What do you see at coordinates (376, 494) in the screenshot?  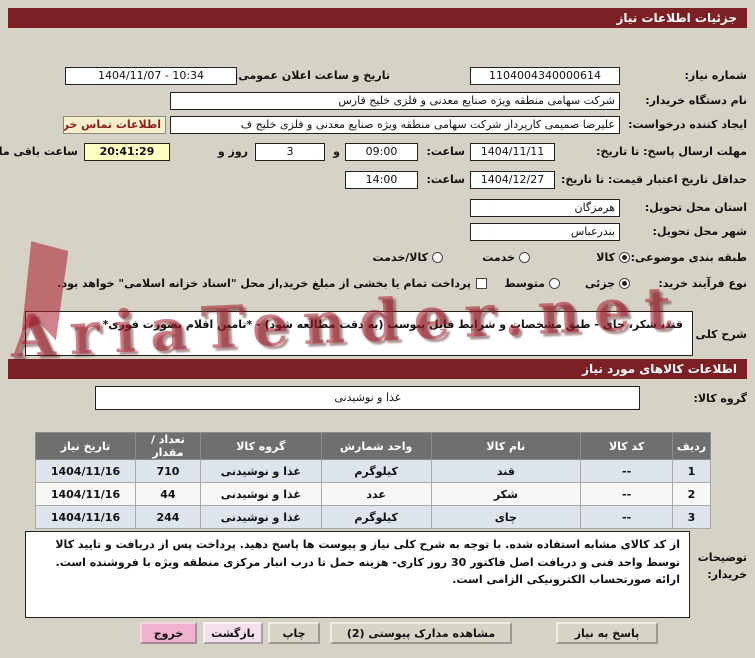 I see `cell-count-unit: عدد` at bounding box center [376, 494].